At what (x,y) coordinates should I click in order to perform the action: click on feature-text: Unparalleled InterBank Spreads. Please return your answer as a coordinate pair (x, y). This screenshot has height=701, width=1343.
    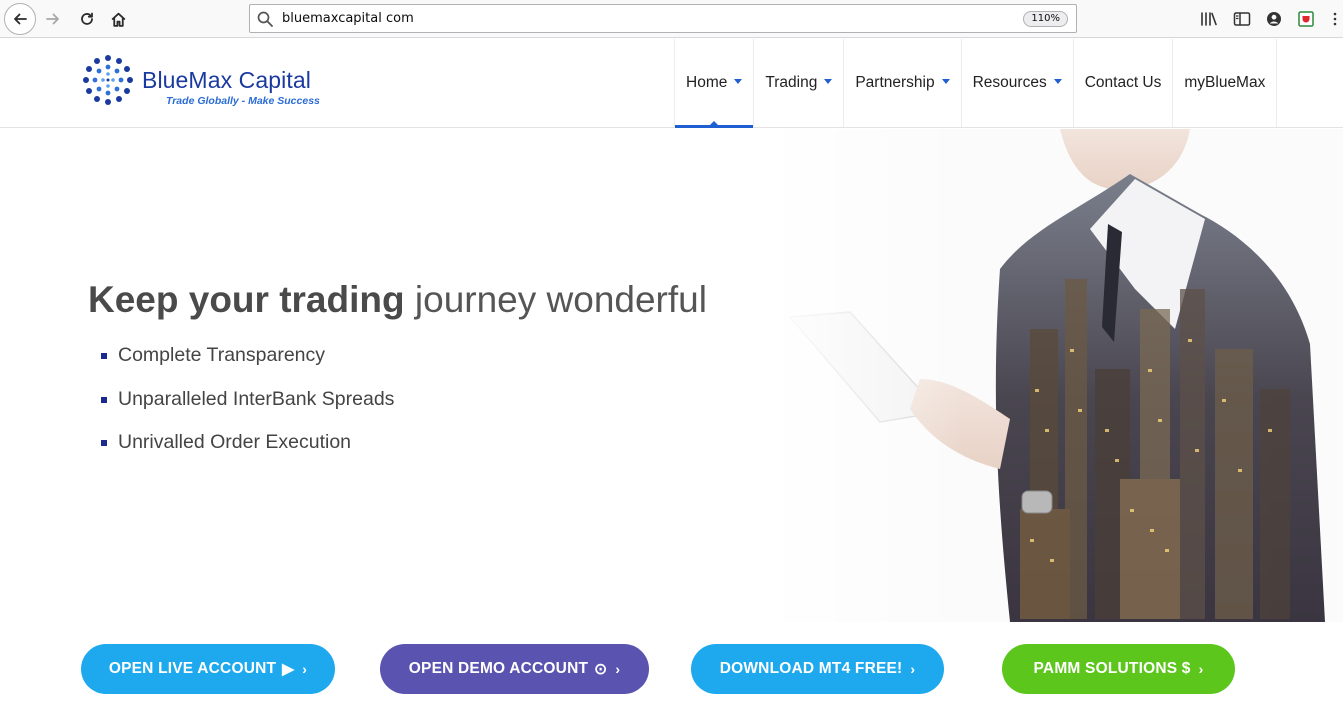
    Looking at the image, I should click on (256, 398).